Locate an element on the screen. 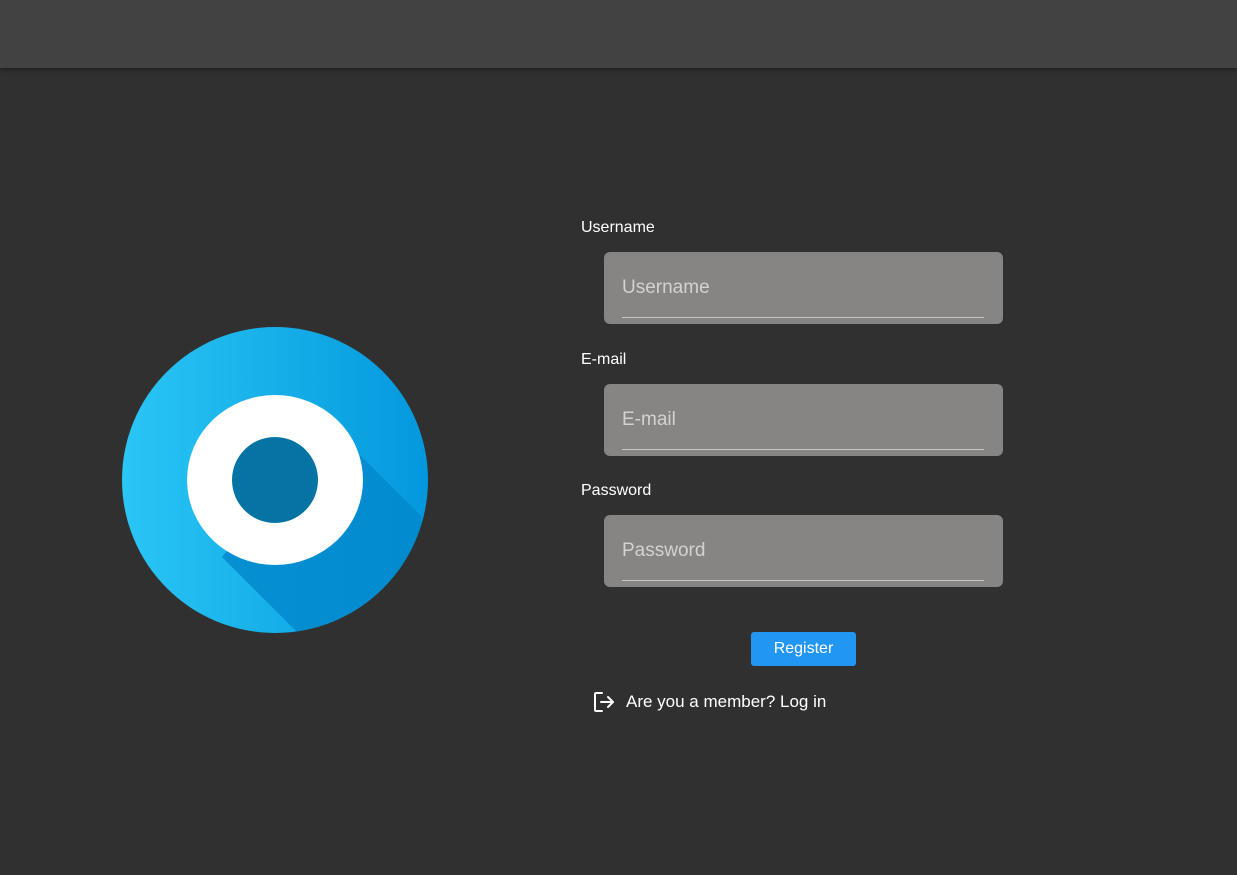 This screenshot has height=875, width=1237. app-logo is located at coordinates (275, 480).